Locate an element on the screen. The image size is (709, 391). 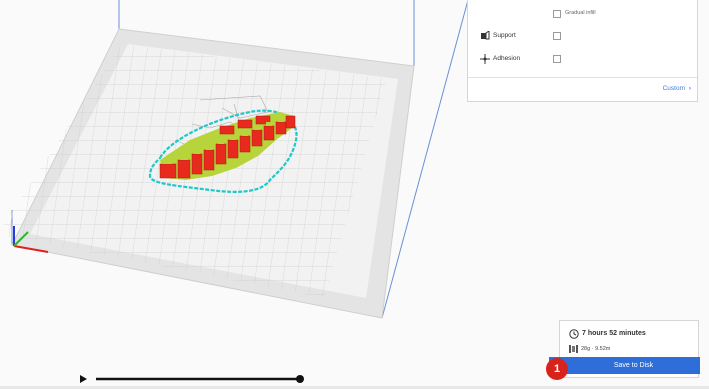
chevron-right-icon: › is located at coordinates (689, 88).